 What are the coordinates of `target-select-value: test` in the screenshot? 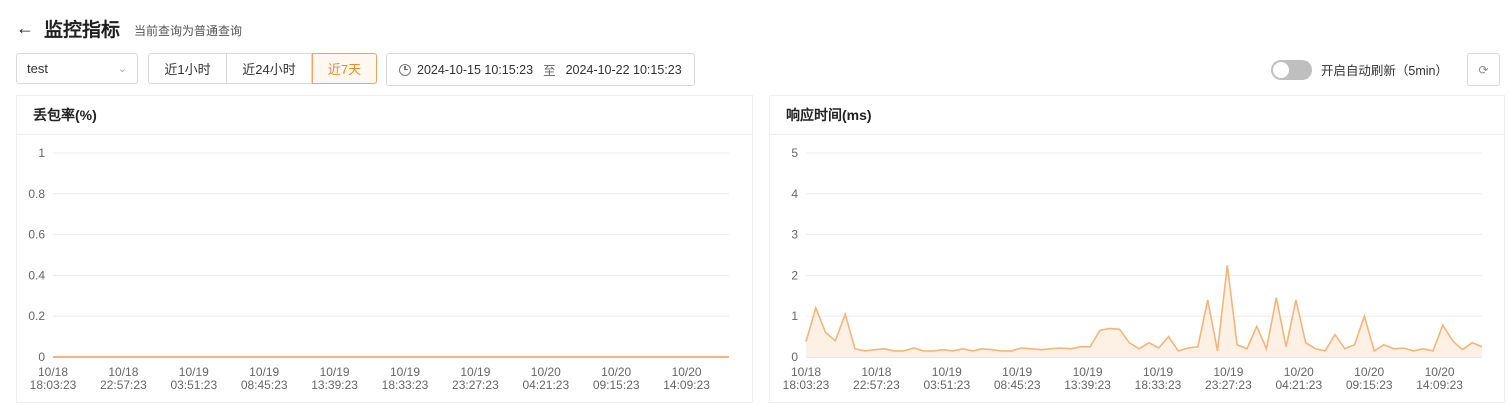 It's located at (37, 68).